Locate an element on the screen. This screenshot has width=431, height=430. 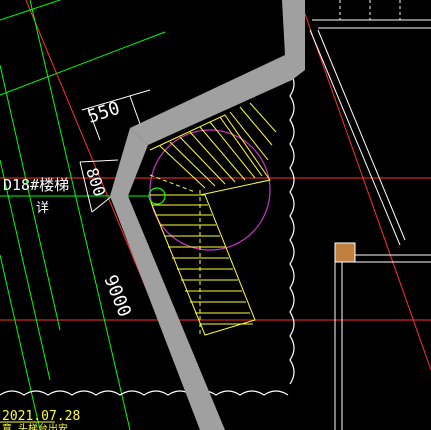
detail-marker-circle is located at coordinates (157, 196).